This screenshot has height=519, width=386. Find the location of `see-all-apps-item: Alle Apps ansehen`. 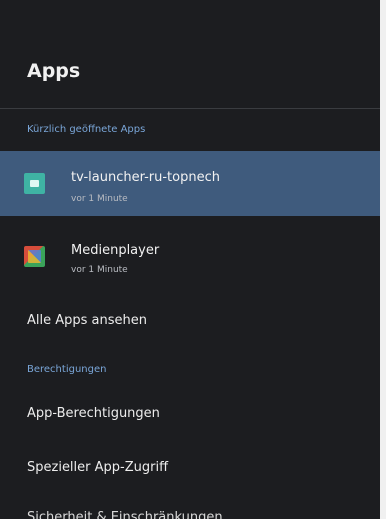

see-all-apps-item: Alle Apps ansehen is located at coordinates (87, 320).